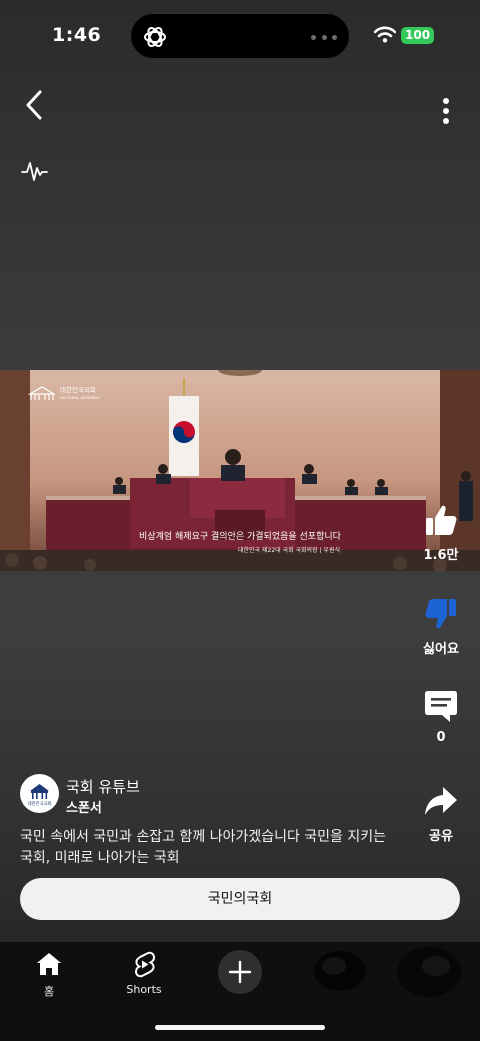 This screenshot has width=480, height=1041. I want to click on channel-name: 국회 유튜브, so click(103, 786).